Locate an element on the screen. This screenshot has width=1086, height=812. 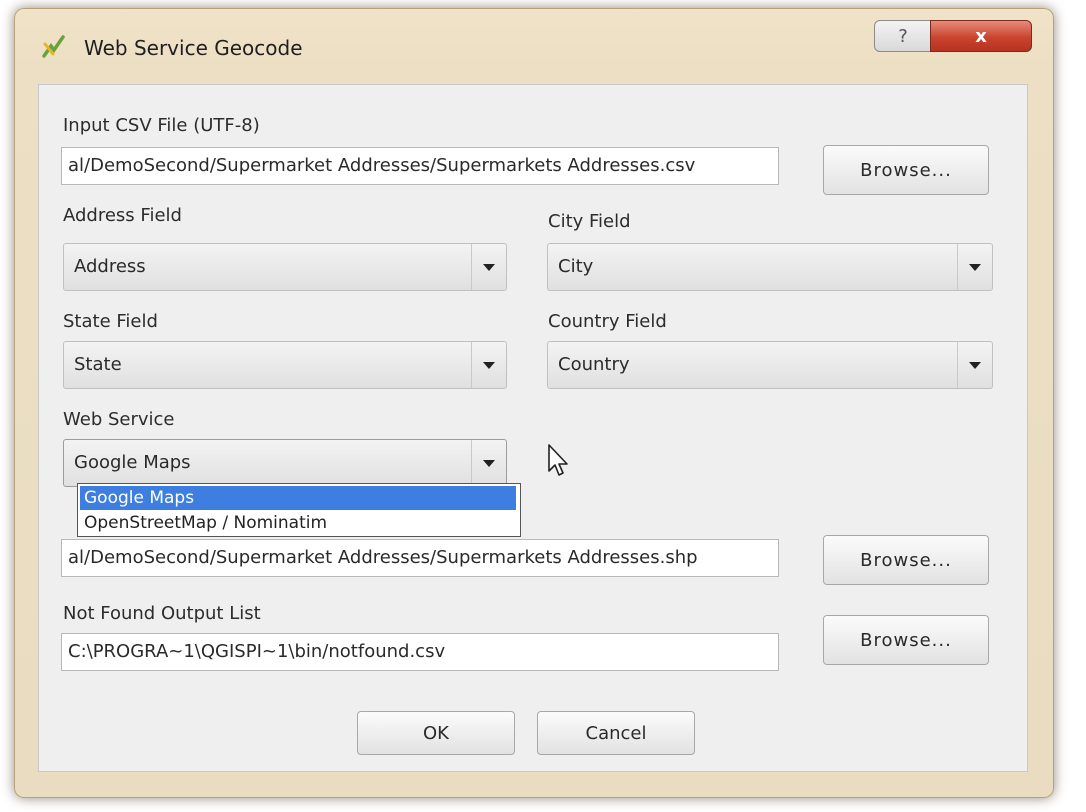
close-icon: x is located at coordinates (981, 36).